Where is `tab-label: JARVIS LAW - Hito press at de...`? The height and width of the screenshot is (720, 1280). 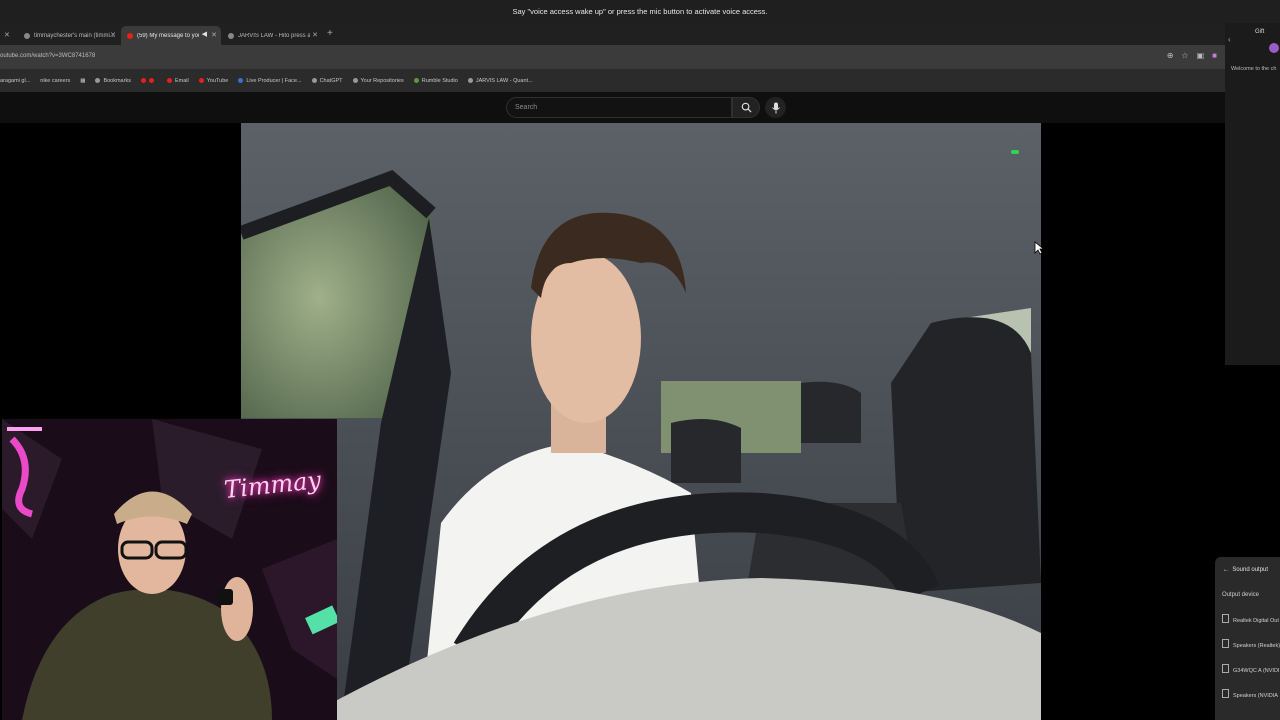 tab-label: JARVIS LAW - Hito press at de... is located at coordinates (274, 35).